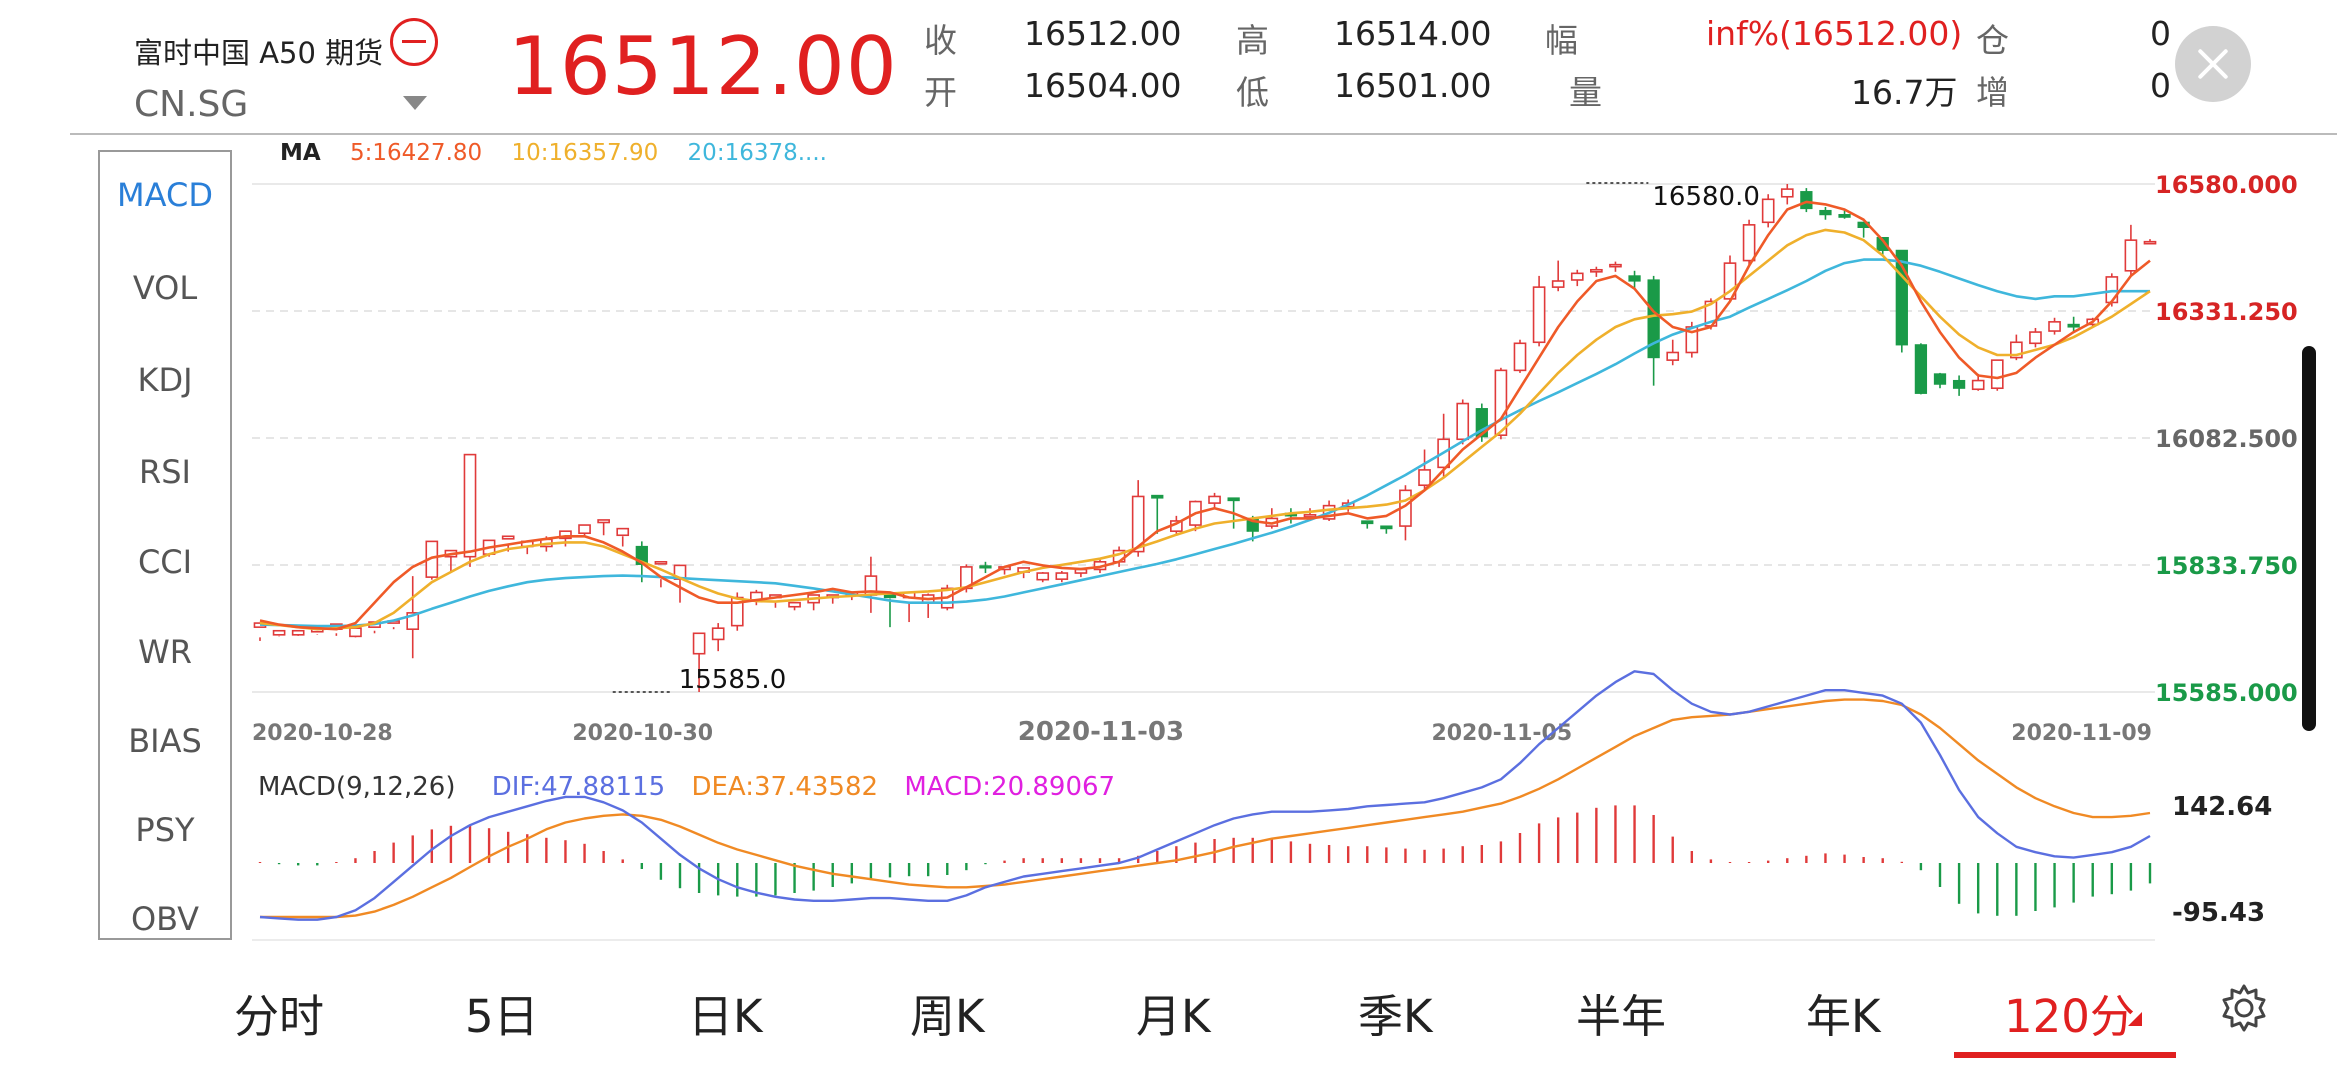  Describe the element at coordinates (2309, 538) in the screenshot. I see `scrollbar` at that location.